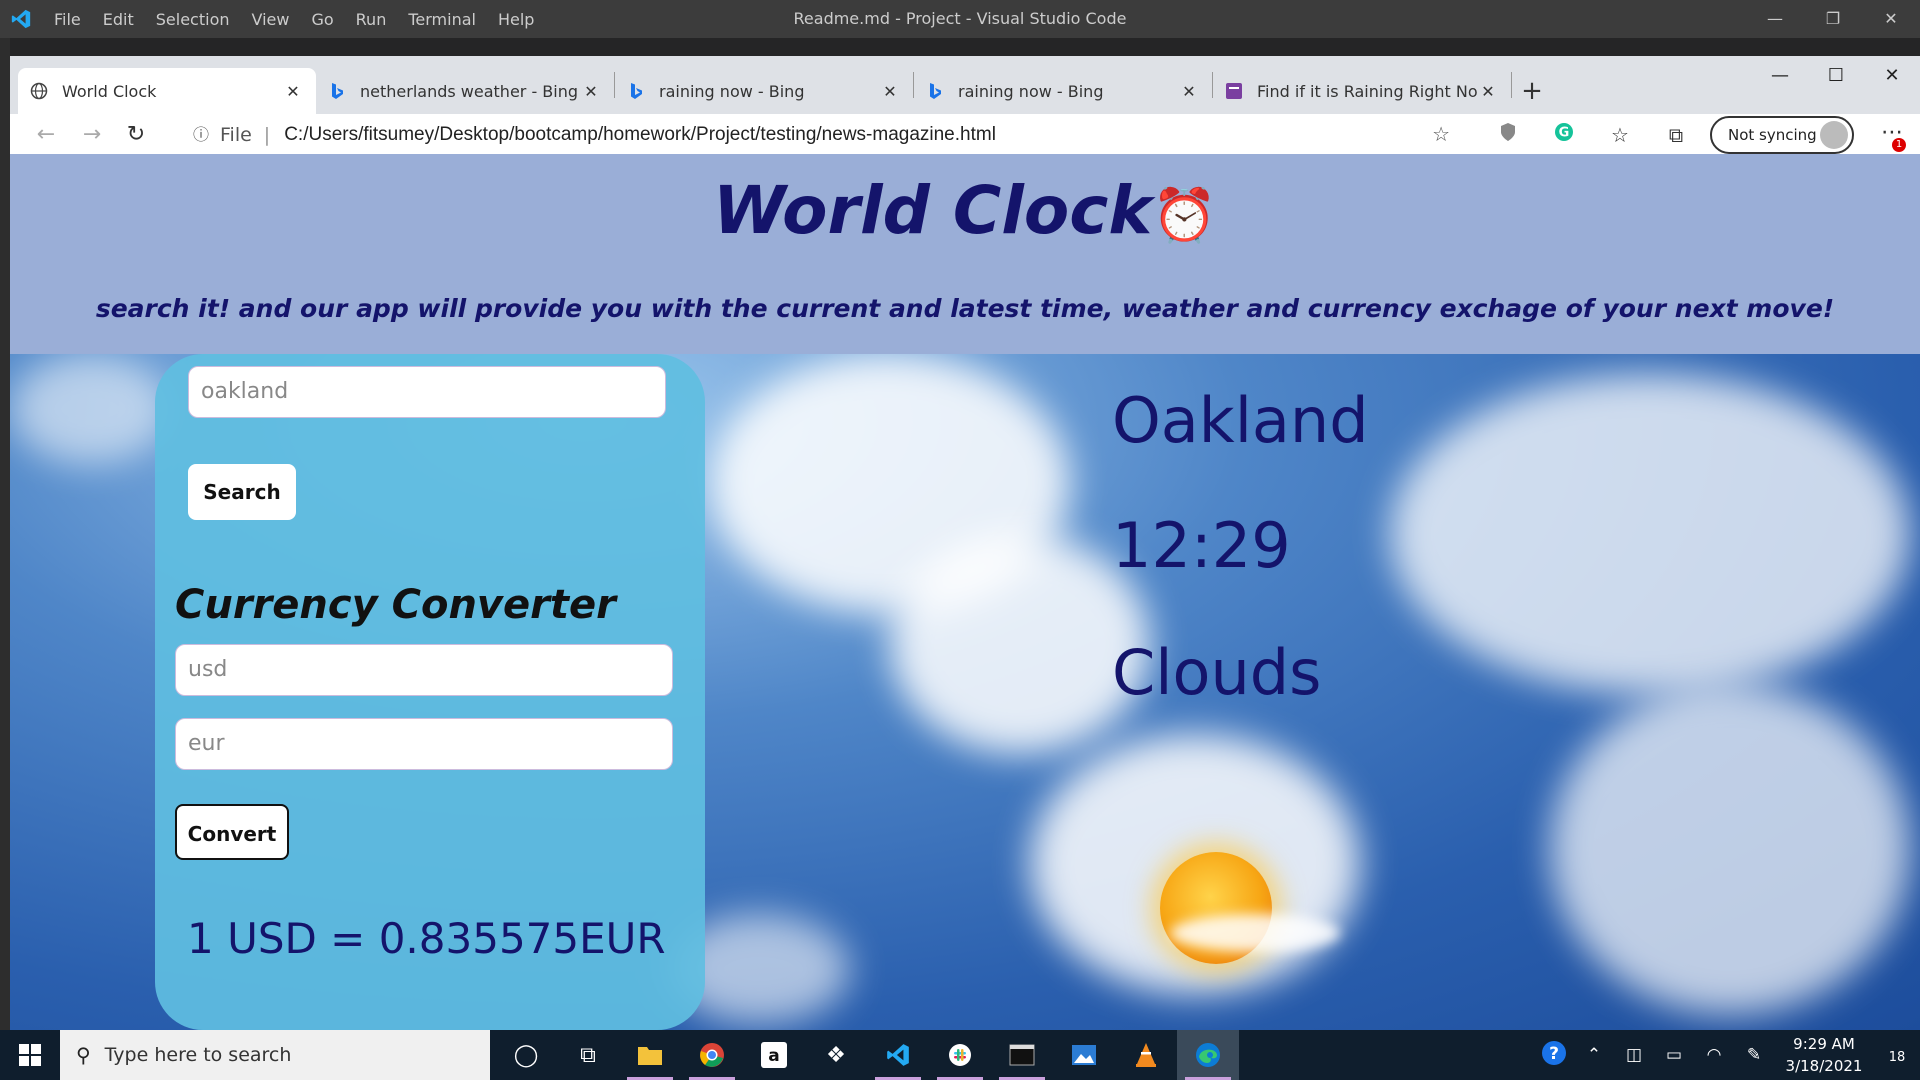  Describe the element at coordinates (965, 47) in the screenshot. I see `vscode-tab-strip` at that location.